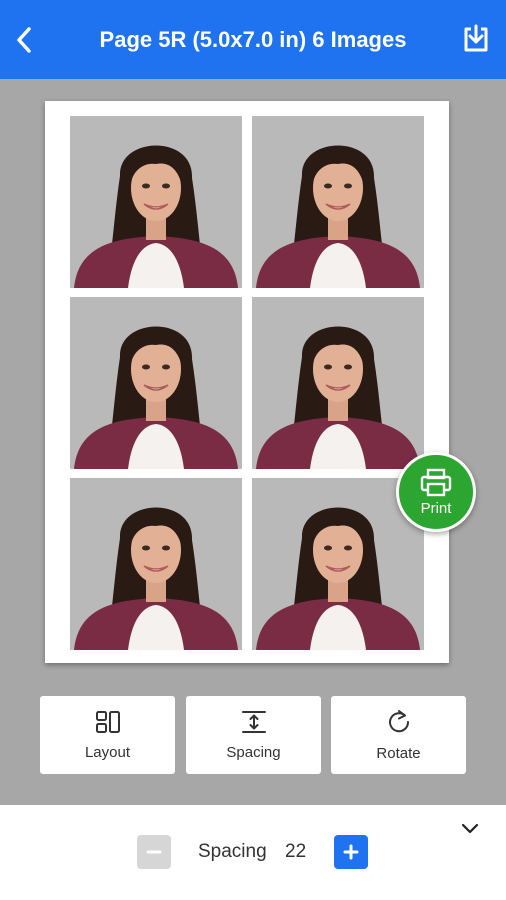 This screenshot has width=506, height=900. Describe the element at coordinates (107, 721) in the screenshot. I see `layout-icon` at that location.